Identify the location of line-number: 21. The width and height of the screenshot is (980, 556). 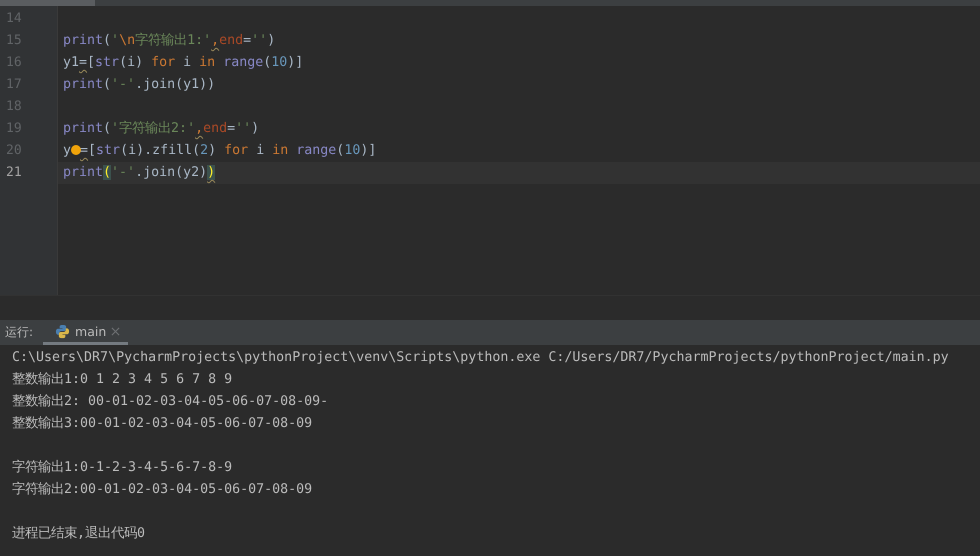
(14, 172).